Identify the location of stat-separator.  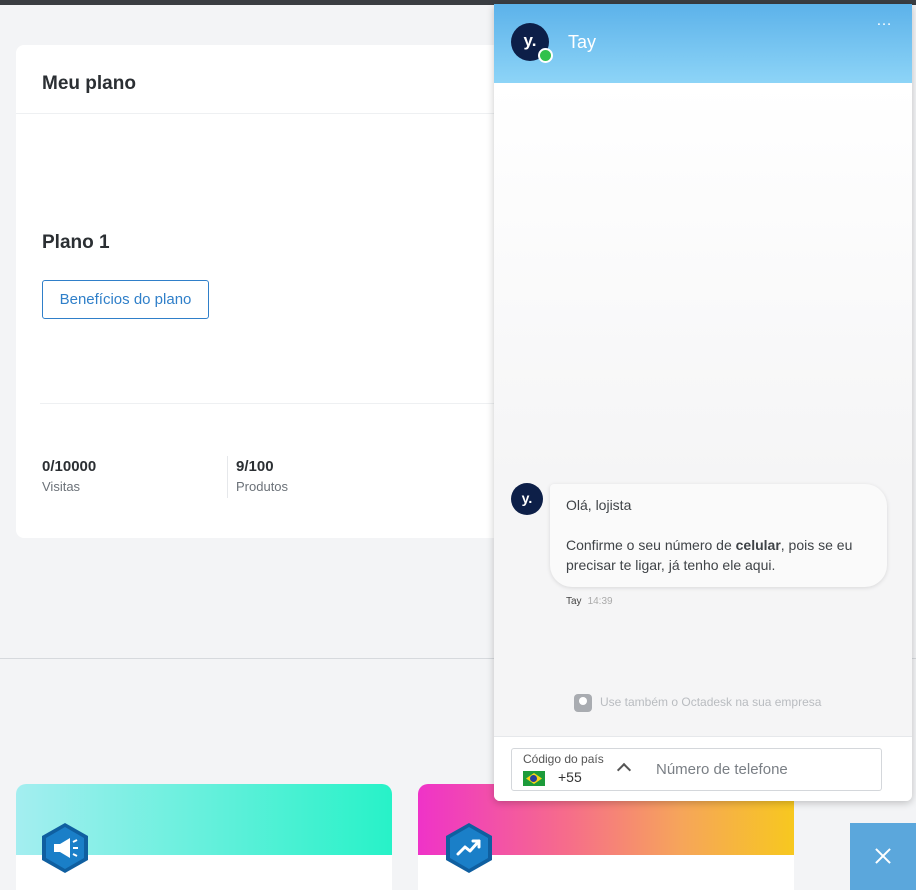
(227, 477).